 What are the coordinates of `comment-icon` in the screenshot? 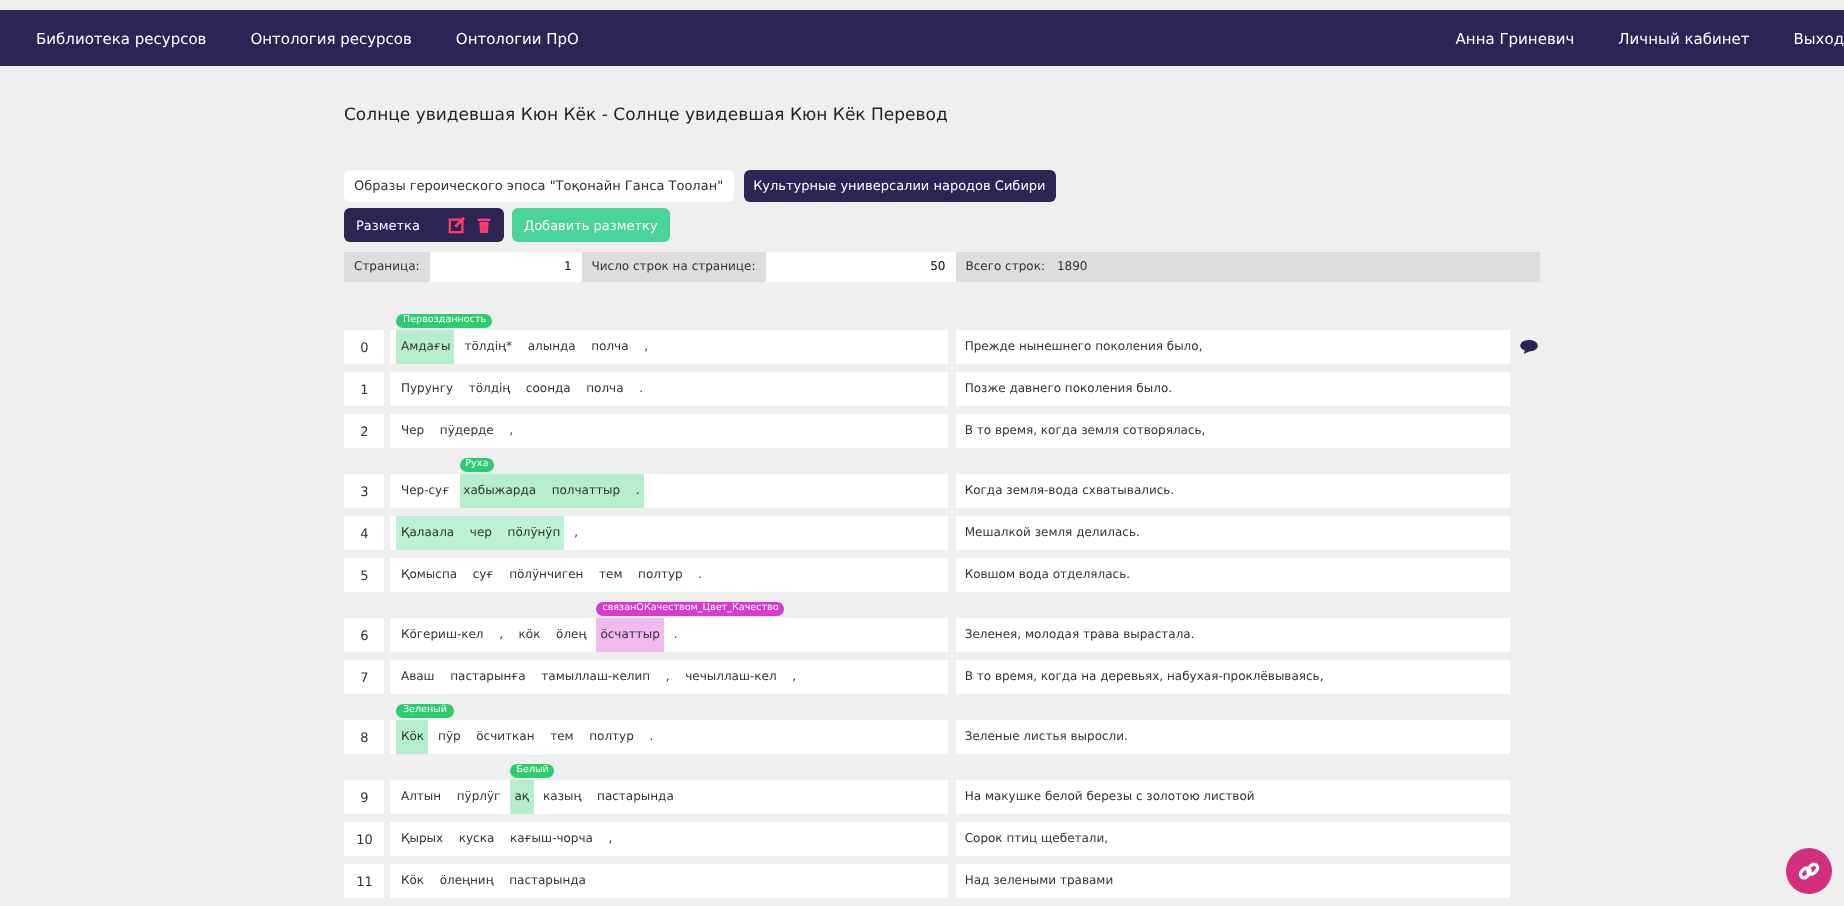 It's located at (1528, 347).